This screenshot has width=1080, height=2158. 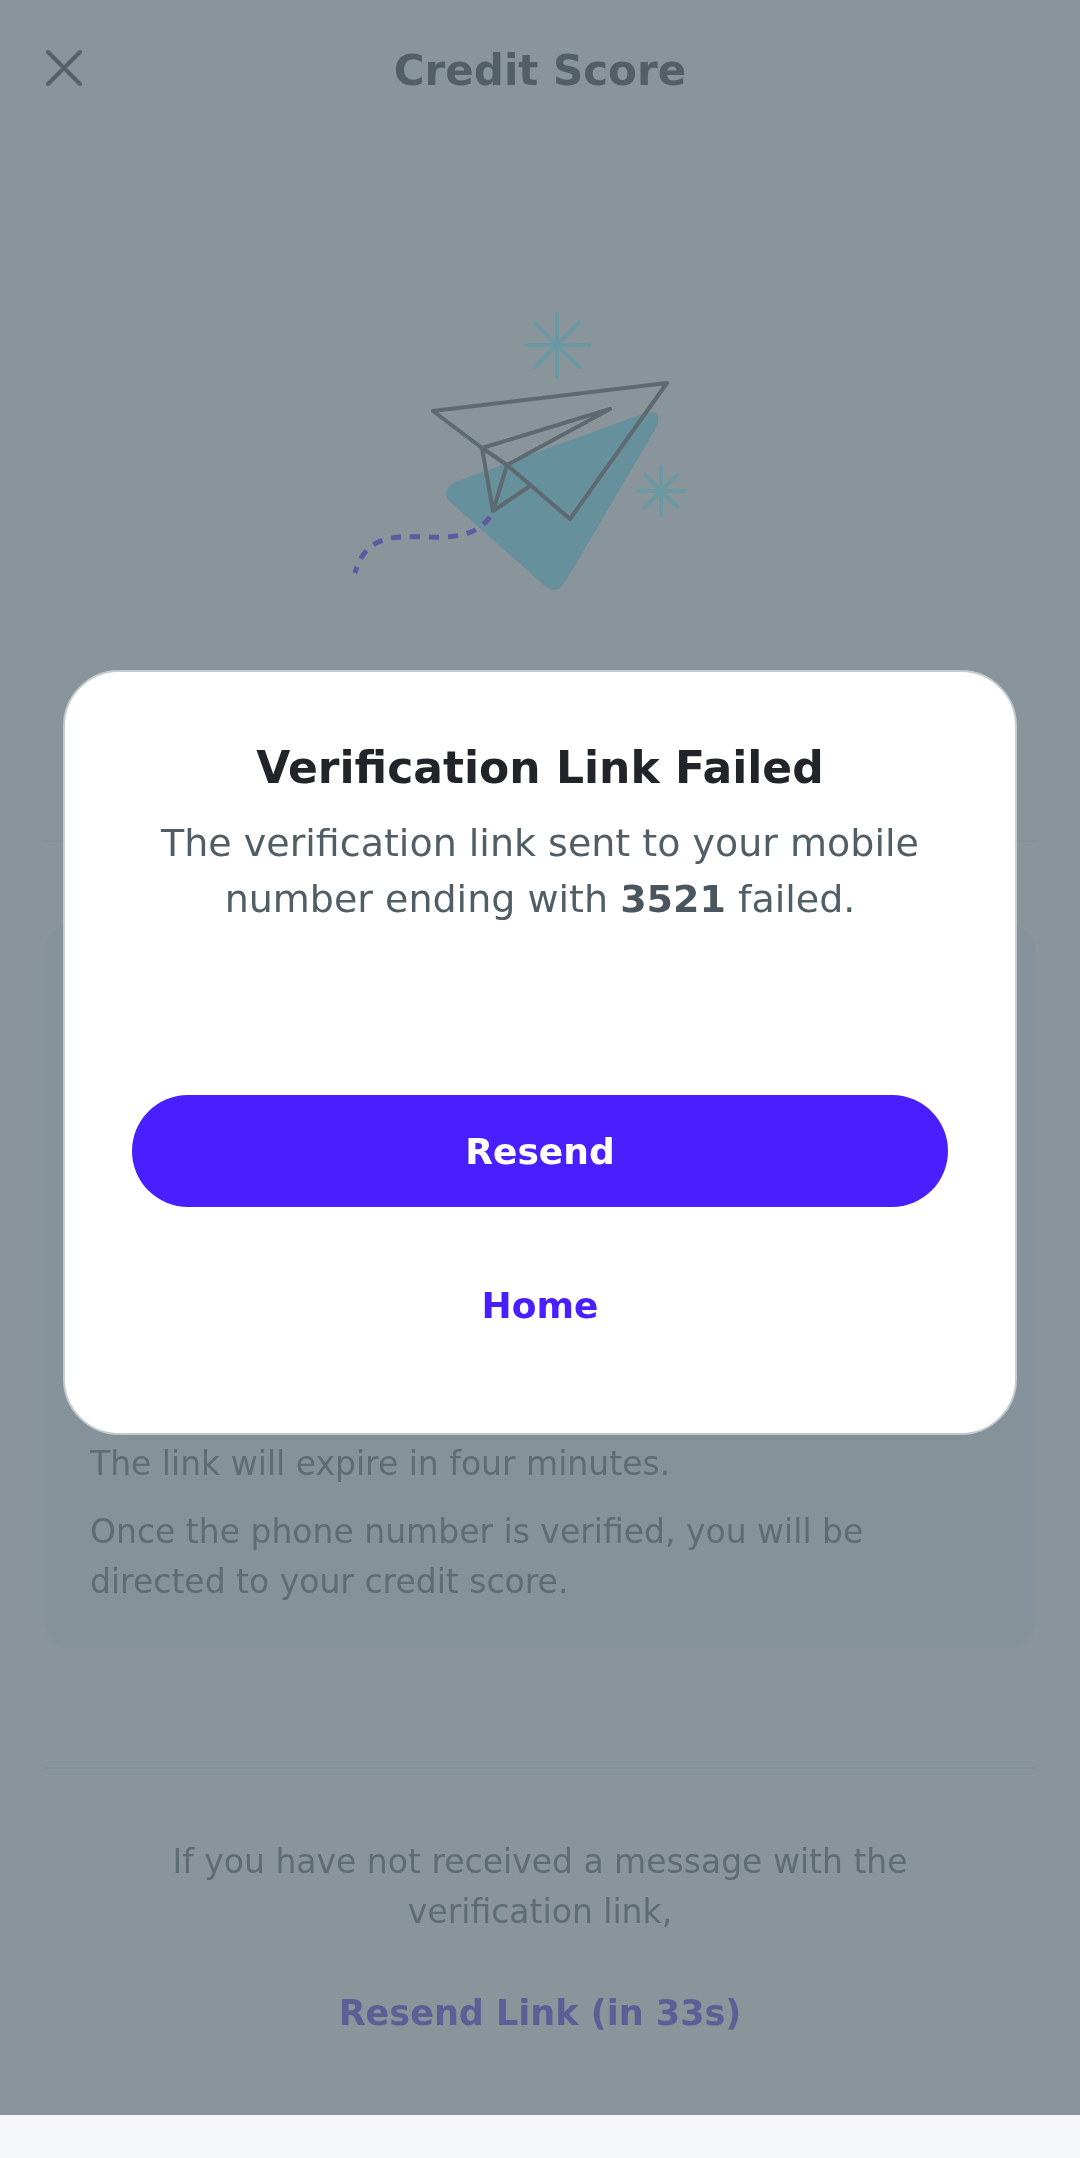 What do you see at coordinates (540, 871) in the screenshot?
I see `dialog-message: The verification link sent to your mobile number ending with 3521 failed.` at bounding box center [540, 871].